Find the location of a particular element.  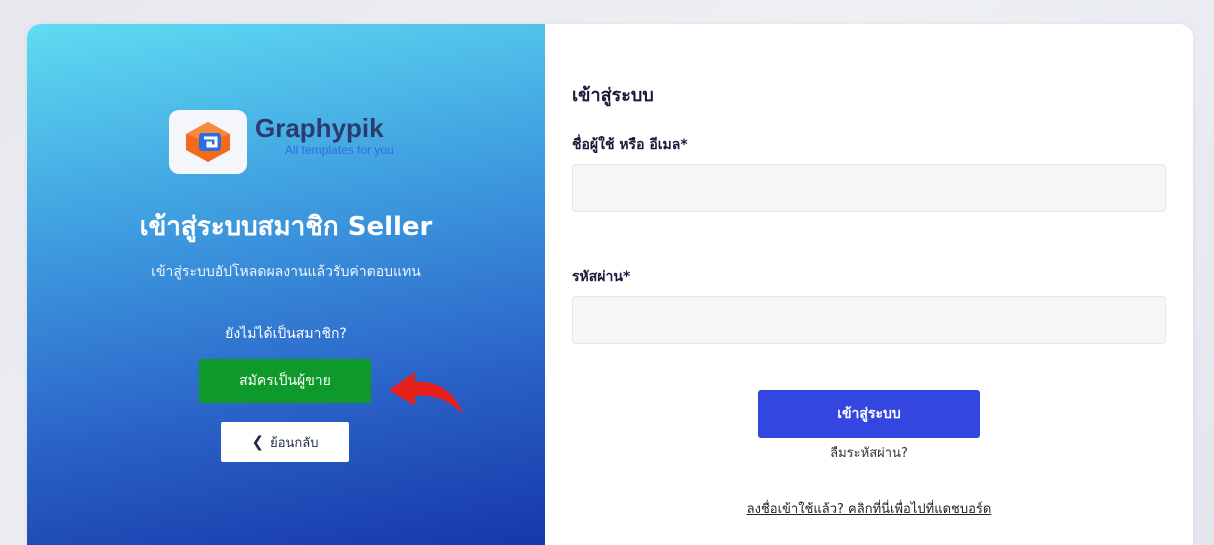

brand-tagline: All templates for you is located at coordinates (339, 150).